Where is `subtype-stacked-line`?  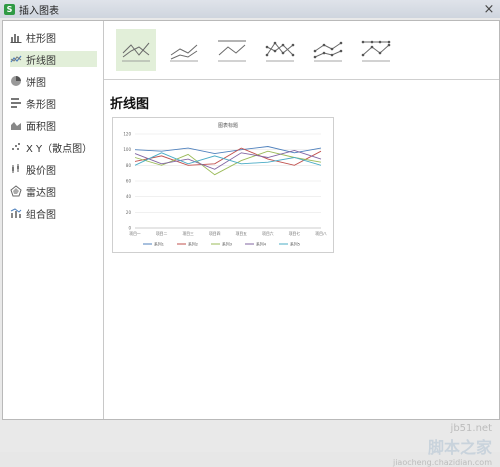 subtype-stacked-line is located at coordinates (184, 50).